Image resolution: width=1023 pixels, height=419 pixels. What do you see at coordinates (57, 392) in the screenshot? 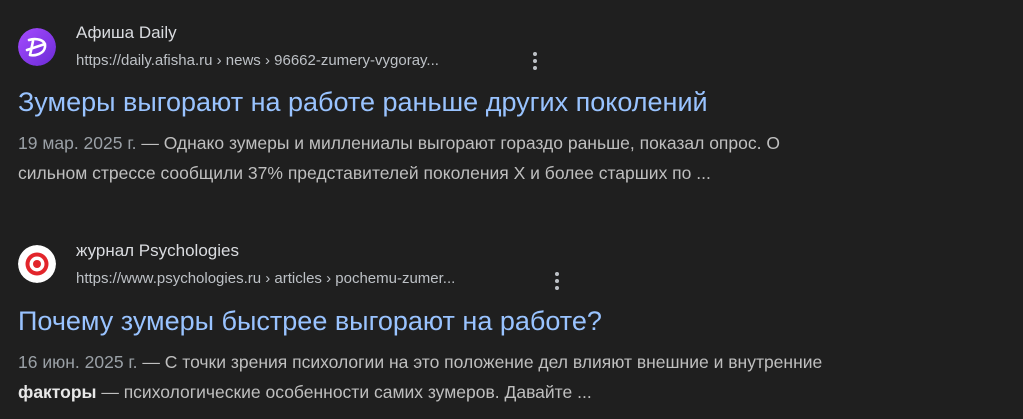
I see `snippet-bold-keyword: факторы` at bounding box center [57, 392].